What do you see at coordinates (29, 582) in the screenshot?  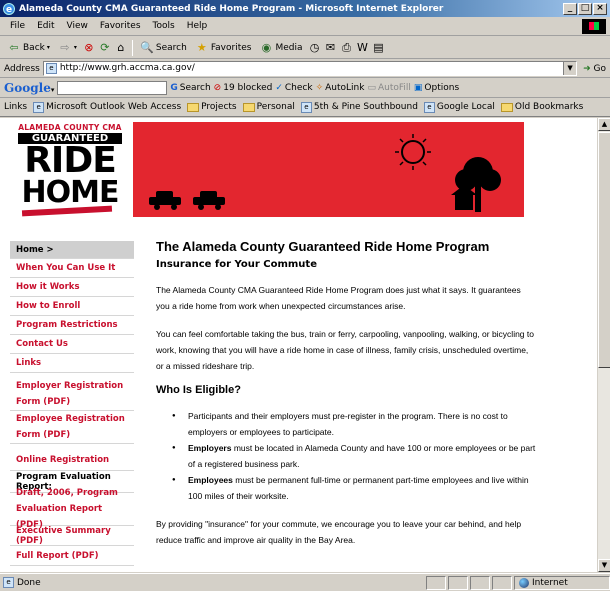 I see `status-text: Done` at bounding box center [29, 582].